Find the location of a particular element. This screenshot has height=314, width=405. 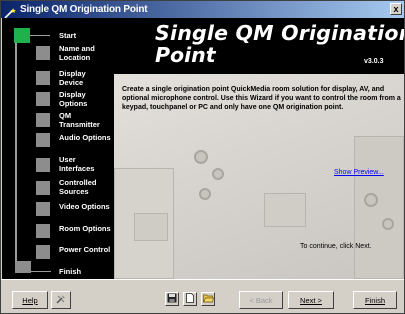

open-button is located at coordinates (208, 299).